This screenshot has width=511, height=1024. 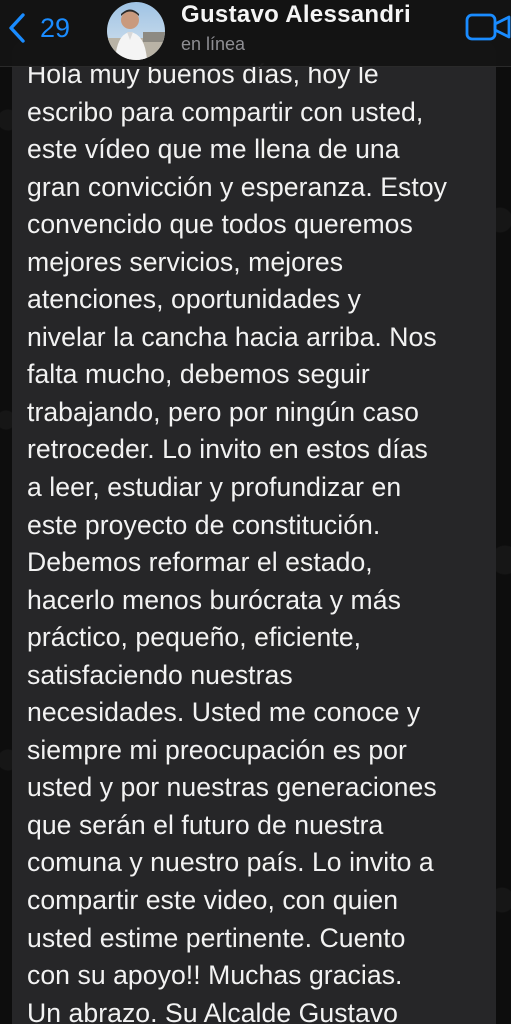 I want to click on chat-header: 29 Gustavo Alessandri en línea, so click(x=255, y=33).